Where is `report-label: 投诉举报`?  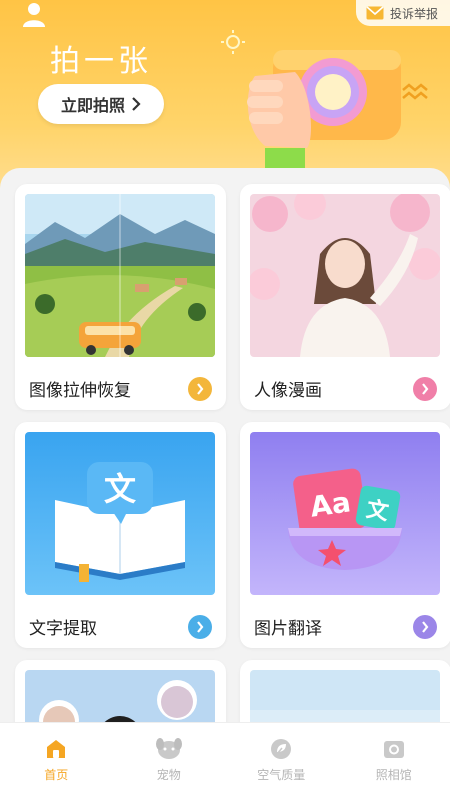
report-label: 投诉举报 is located at coordinates (414, 13).